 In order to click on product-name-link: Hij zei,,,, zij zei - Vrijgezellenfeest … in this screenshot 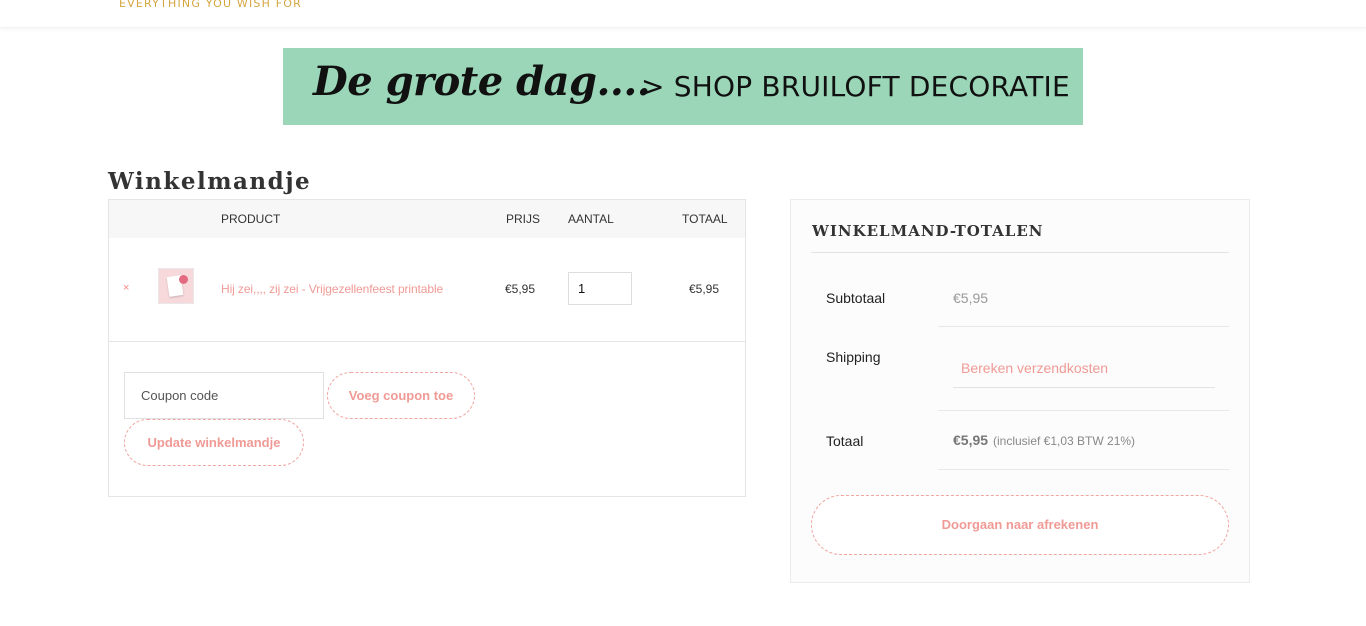, I will do `click(332, 289)`.